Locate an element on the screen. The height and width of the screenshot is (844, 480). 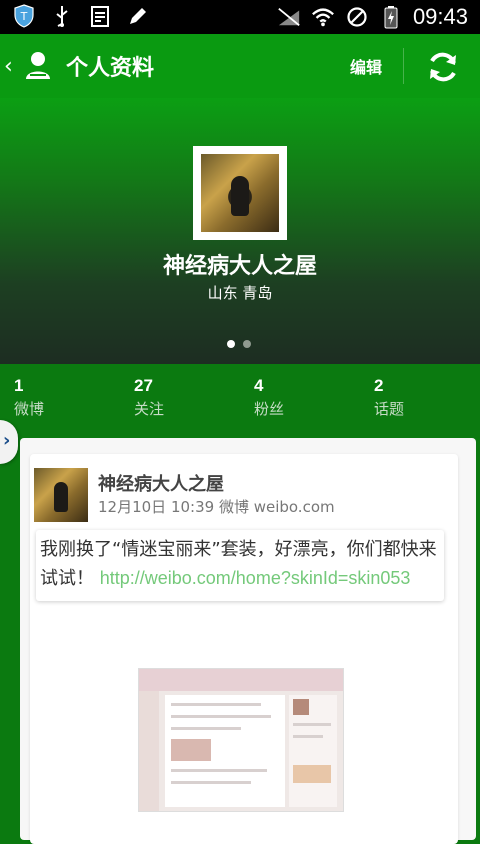
stat-followers: 4 粉丝 is located at coordinates (269, 397).